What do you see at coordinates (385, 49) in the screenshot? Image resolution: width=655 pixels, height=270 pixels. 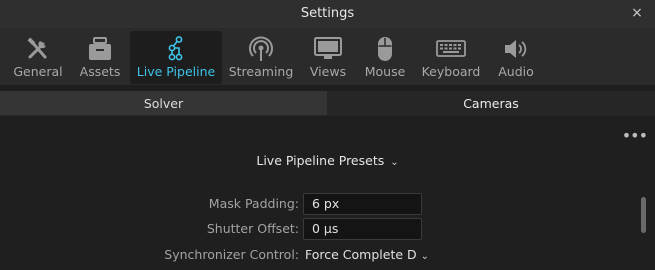 I see `mouse-icon` at bounding box center [385, 49].